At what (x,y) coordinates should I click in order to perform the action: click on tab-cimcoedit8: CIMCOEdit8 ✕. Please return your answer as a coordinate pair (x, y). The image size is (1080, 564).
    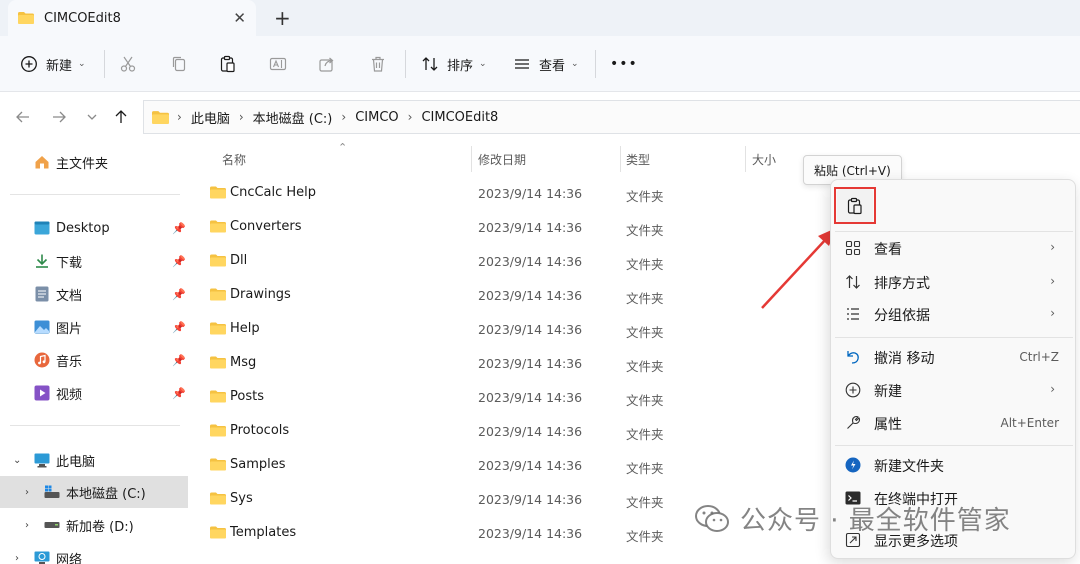
    Looking at the image, I should click on (132, 18).